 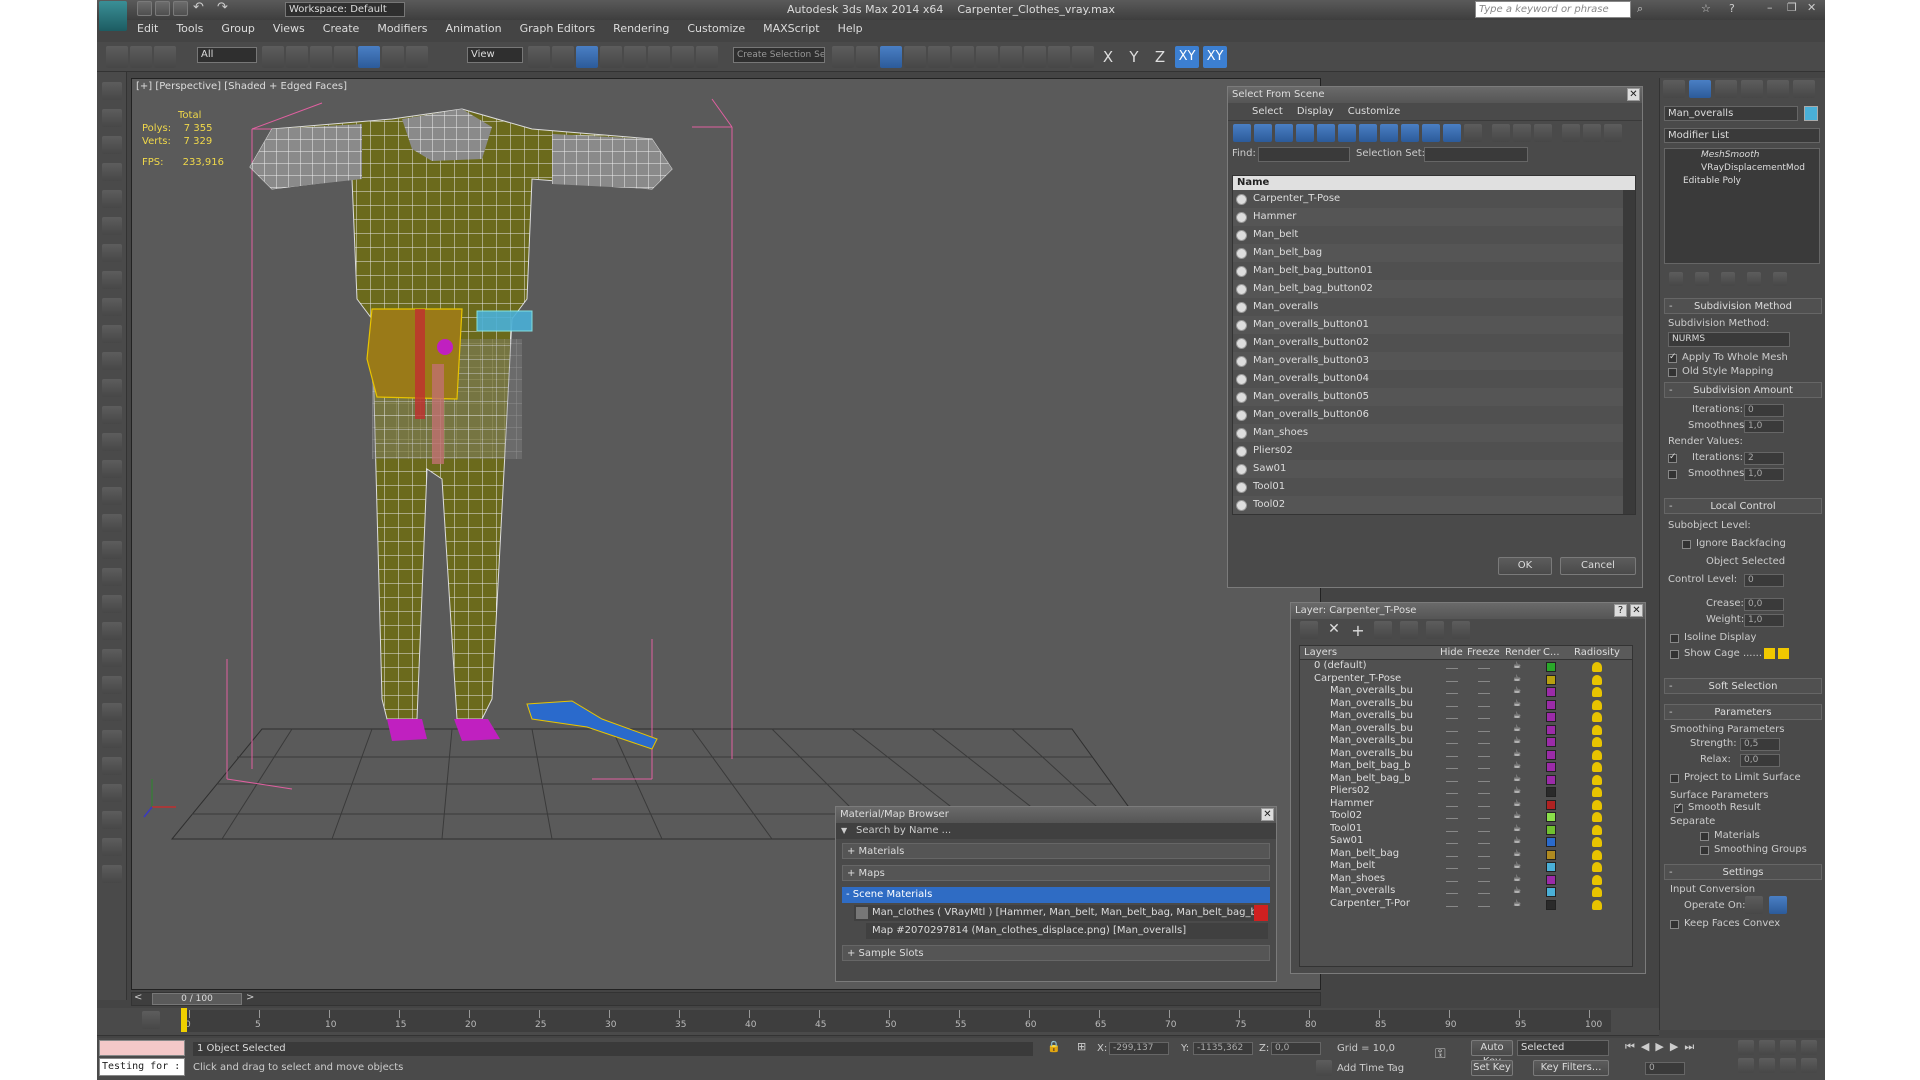 What do you see at coordinates (1434, 183) in the screenshot?
I see `name-column-header: Name` at bounding box center [1434, 183].